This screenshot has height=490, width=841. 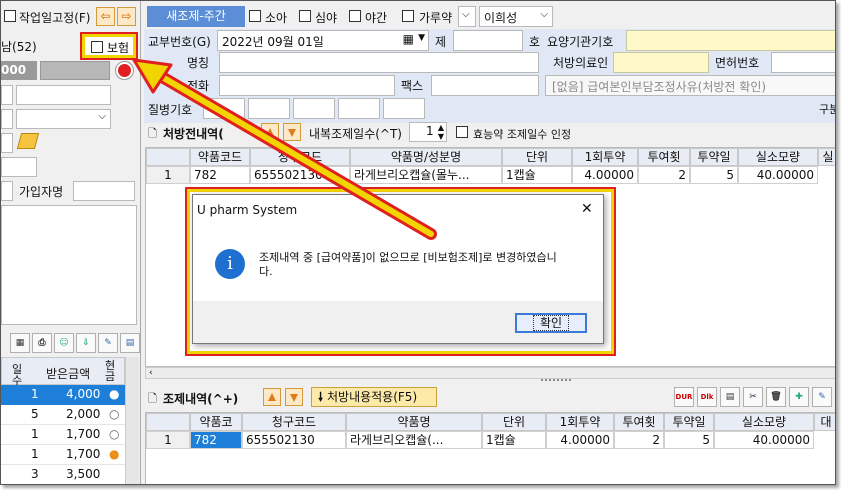 I want to click on trash-icon: 🗑, so click(x=776, y=397).